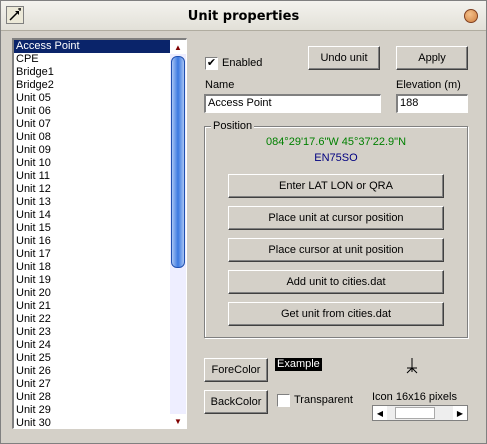  Describe the element at coordinates (428, 85) in the screenshot. I see `elevation-label: Elevation (m)` at that location.